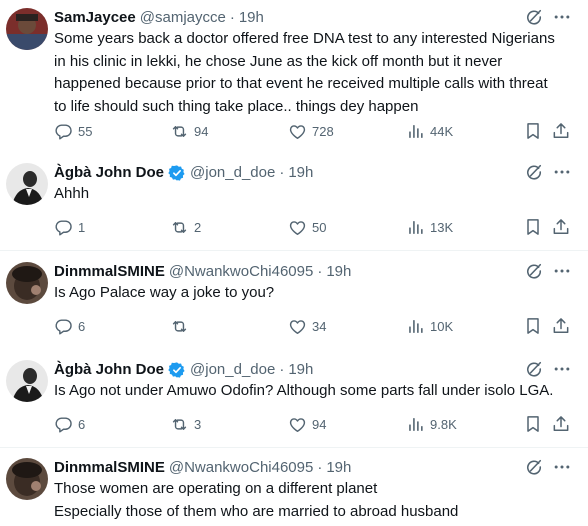  I want to click on like-button: 50, so click(307, 227).